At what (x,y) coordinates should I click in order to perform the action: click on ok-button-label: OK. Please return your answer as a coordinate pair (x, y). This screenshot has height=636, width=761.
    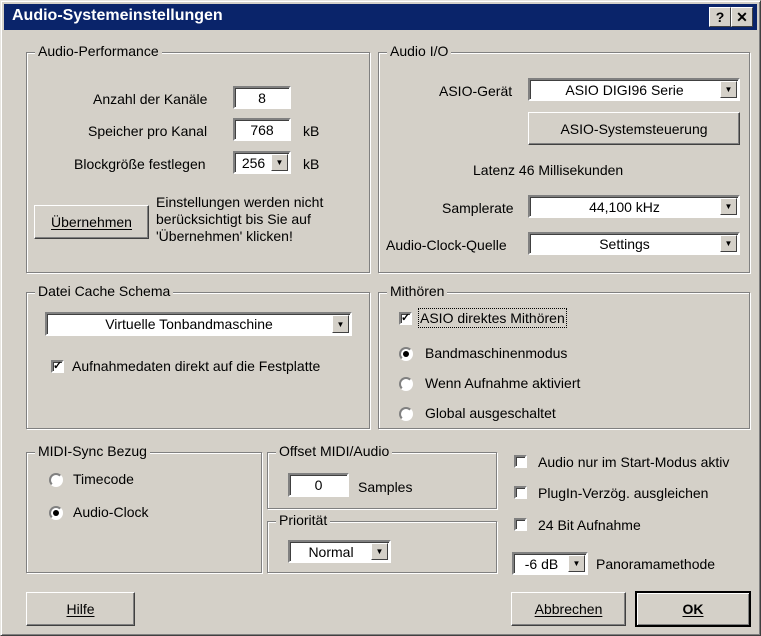
    Looking at the image, I should click on (693, 609).